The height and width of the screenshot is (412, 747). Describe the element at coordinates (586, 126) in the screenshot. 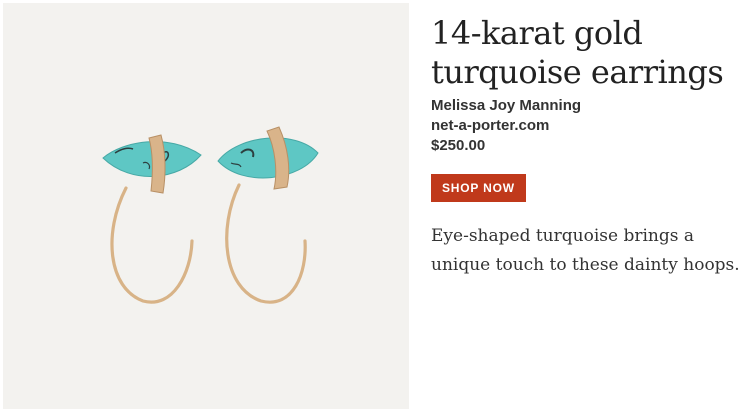

I see `retailer-link: net-a-porter.com` at that location.